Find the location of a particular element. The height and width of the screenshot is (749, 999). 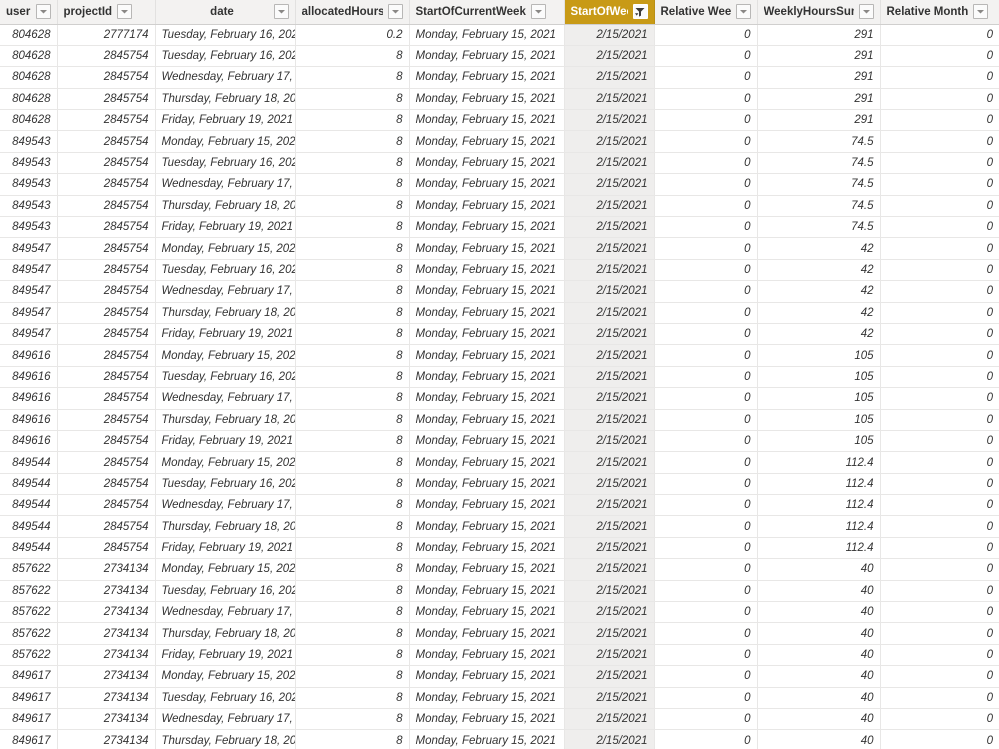

column-header-label: allocatedHours is located at coordinates (342, 11).